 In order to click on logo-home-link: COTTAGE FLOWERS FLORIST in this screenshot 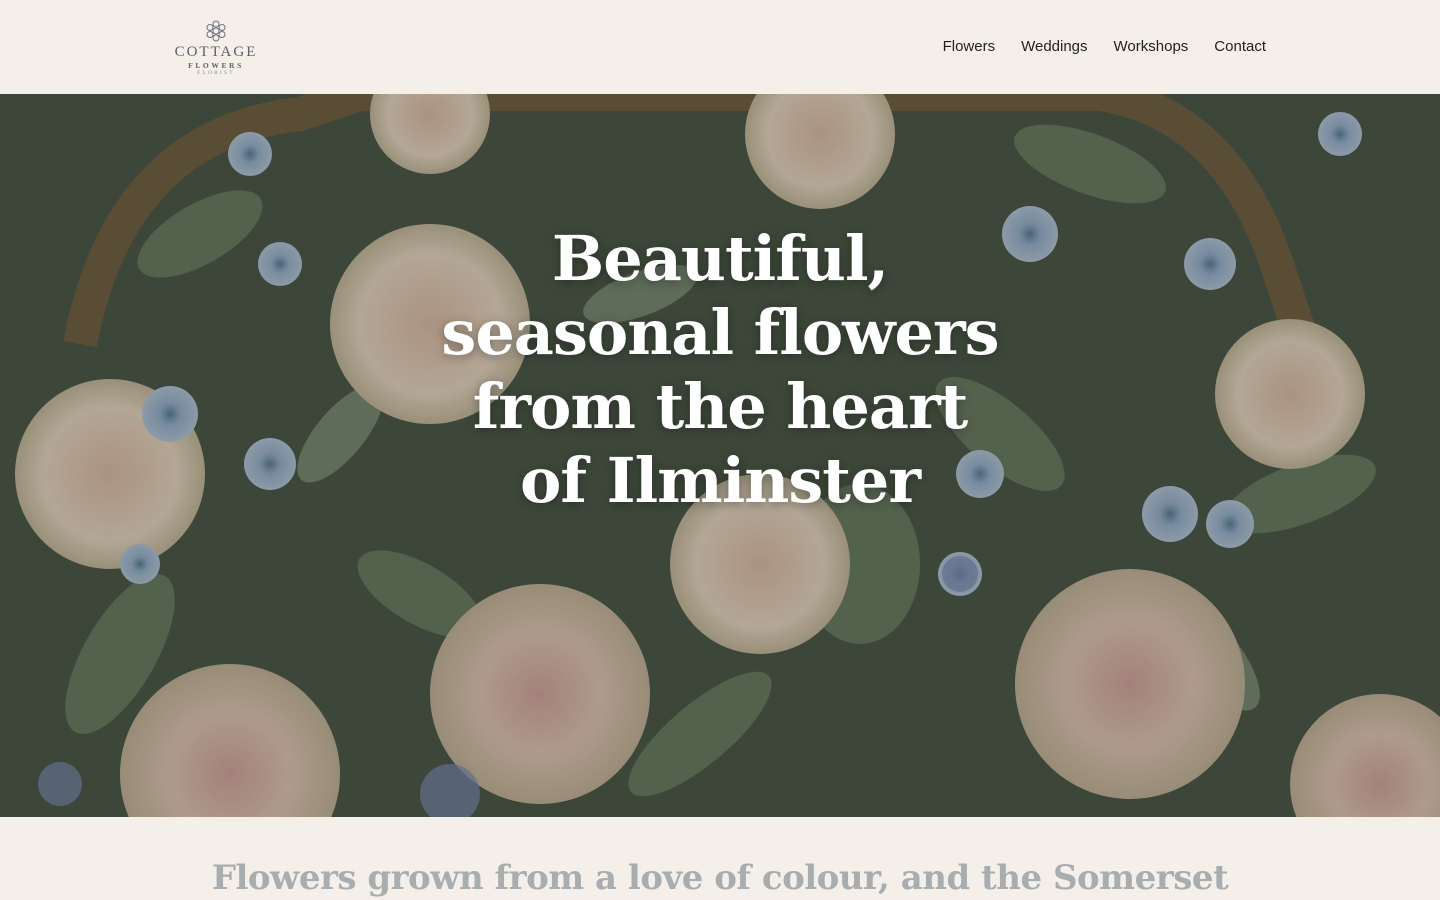, I will do `click(216, 48)`.